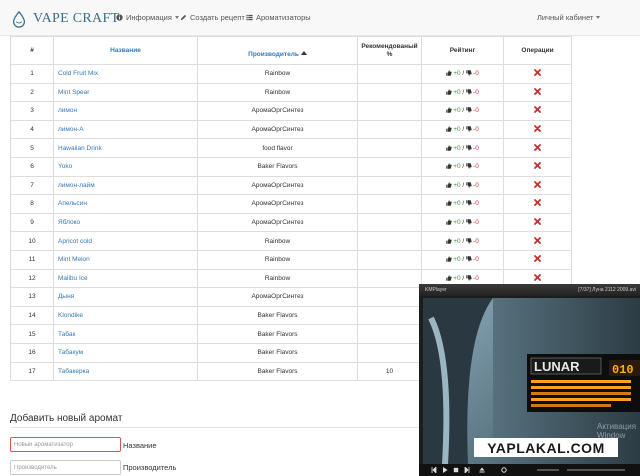 The height and width of the screenshot is (476, 640). Describe the element at coordinates (65, 467) in the screenshot. I see `manufacturer-input` at that location.